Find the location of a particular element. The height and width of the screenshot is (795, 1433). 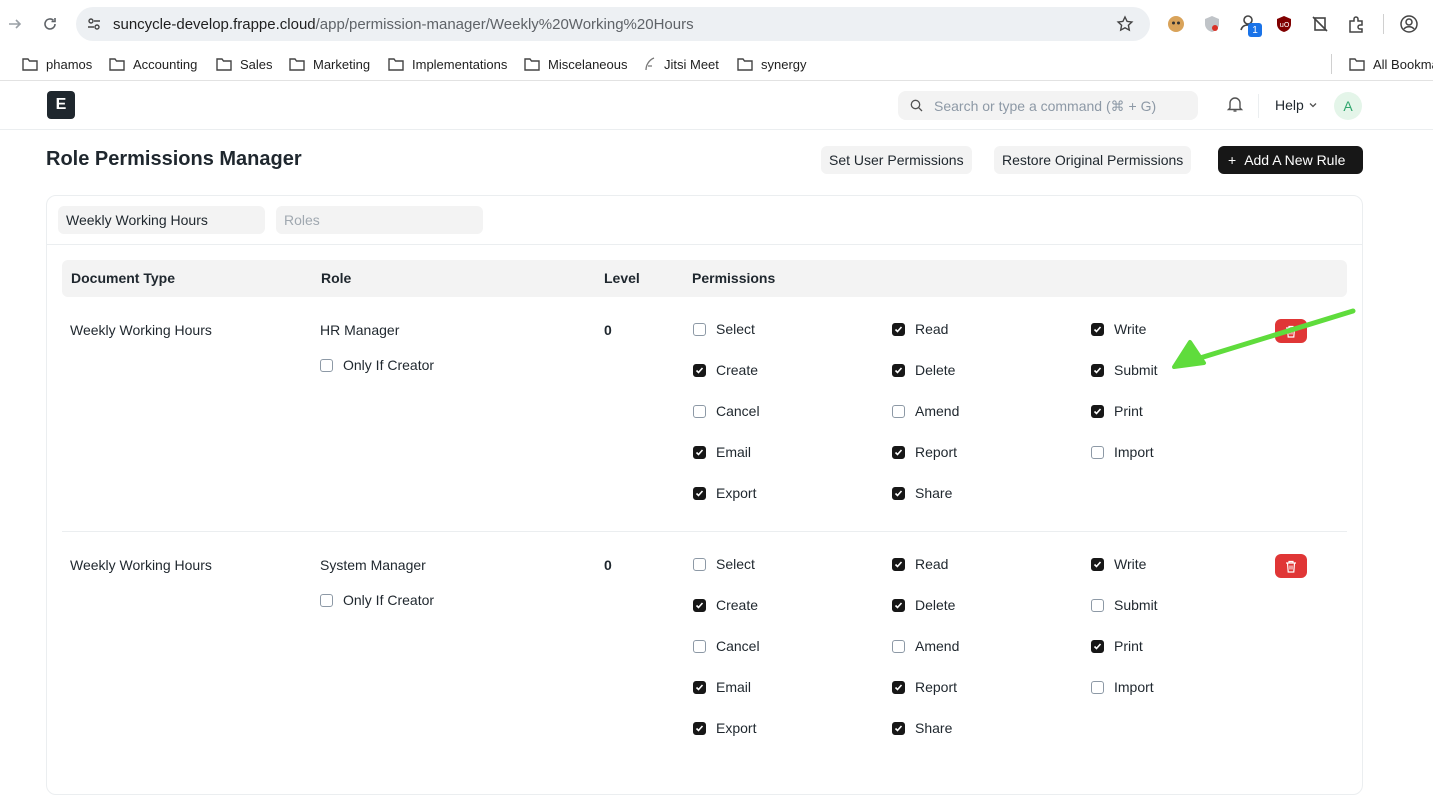

all-bookmarks: All Bookma is located at coordinates (1391, 64).